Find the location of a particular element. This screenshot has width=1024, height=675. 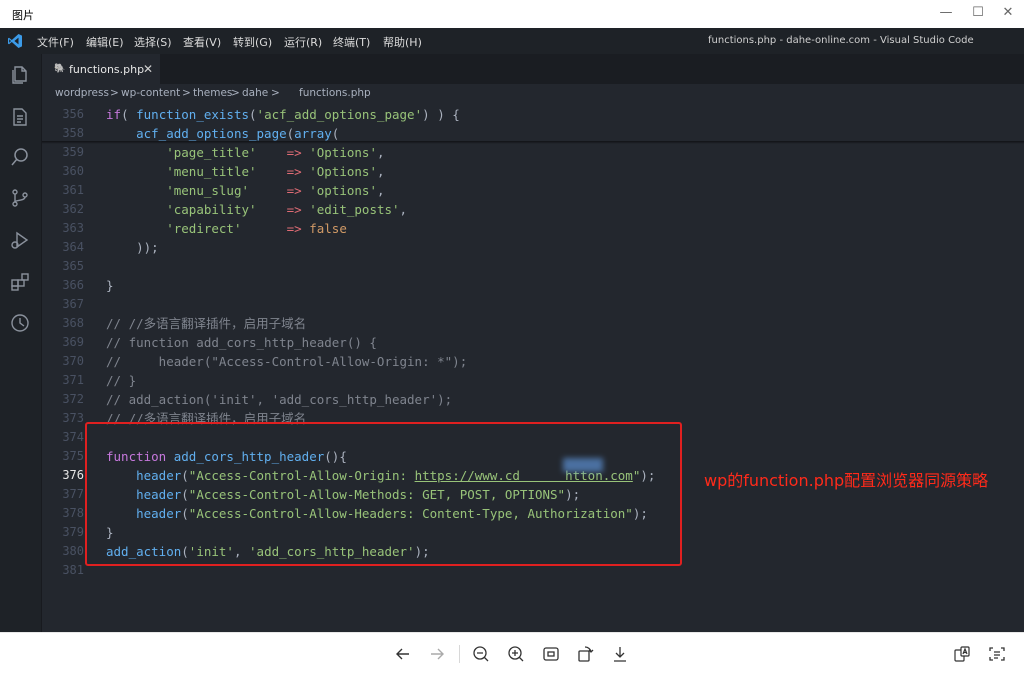

translate-icon is located at coordinates (962, 654).